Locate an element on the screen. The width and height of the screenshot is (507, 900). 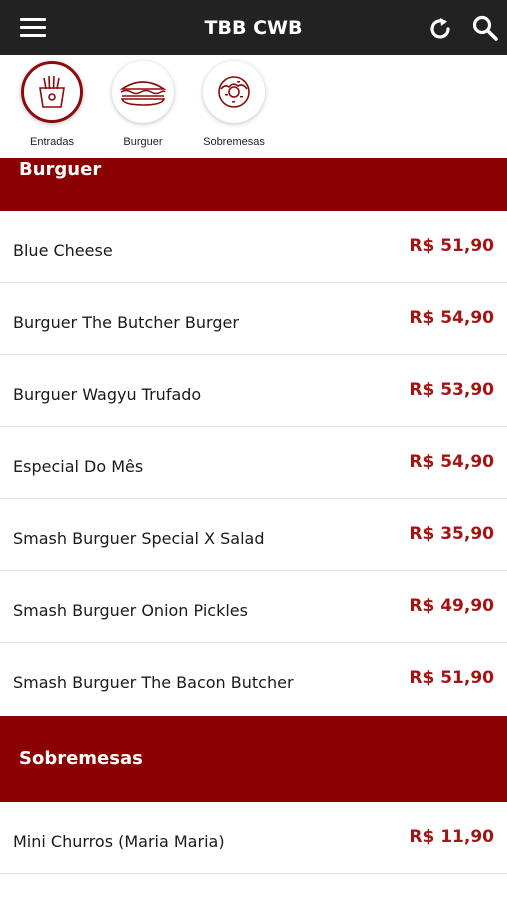
category-label: Sobremesas is located at coordinates (234, 142).